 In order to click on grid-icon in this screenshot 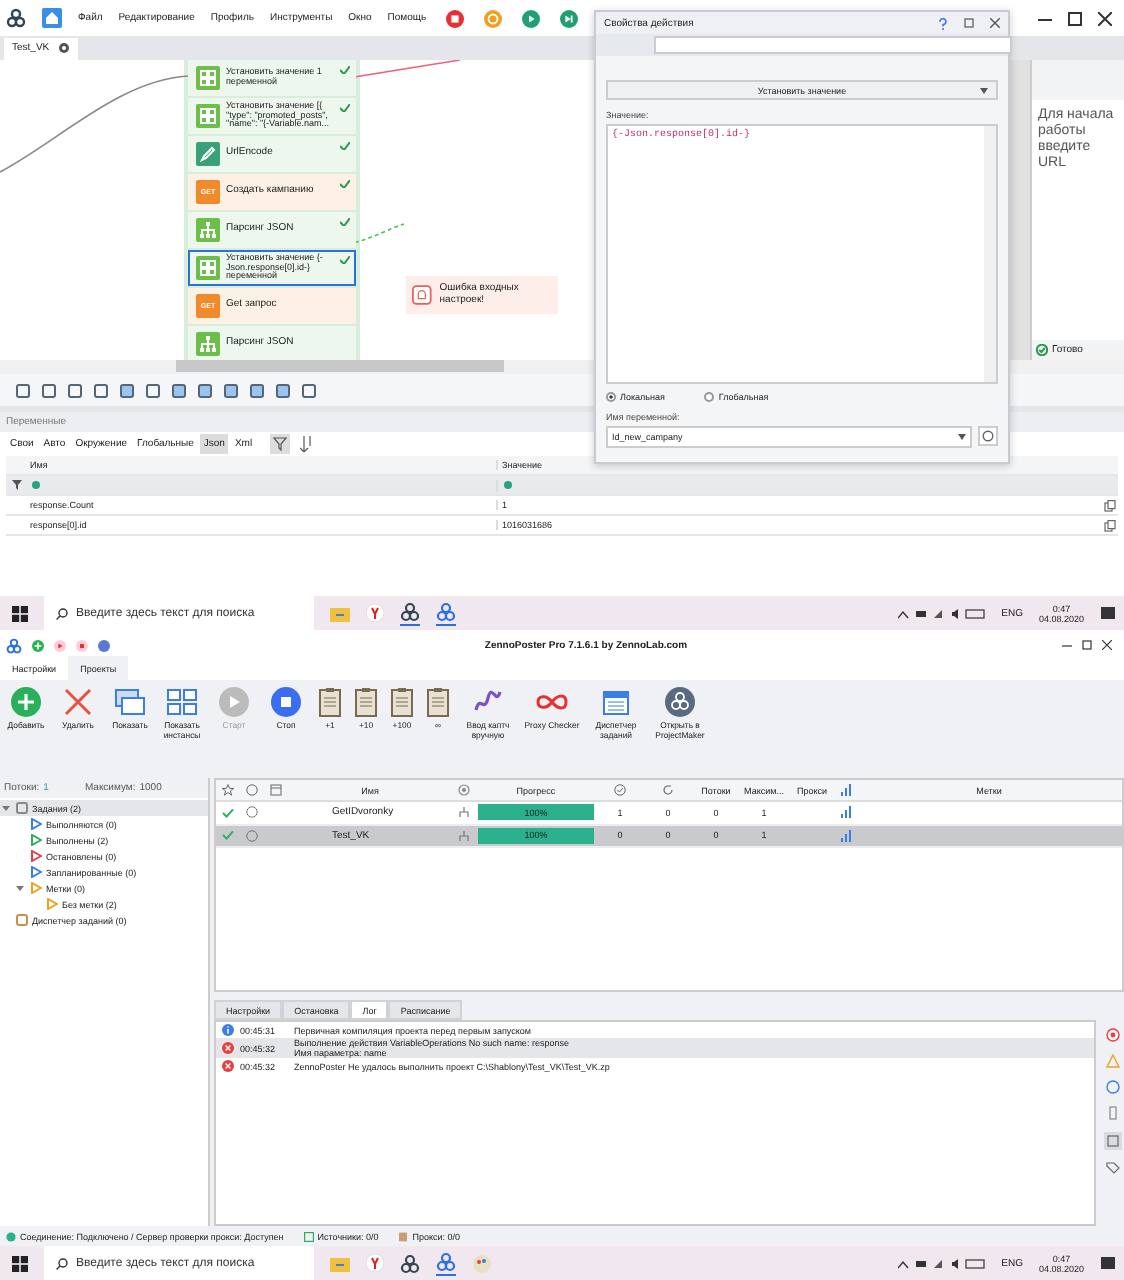, I will do `click(182, 702)`.